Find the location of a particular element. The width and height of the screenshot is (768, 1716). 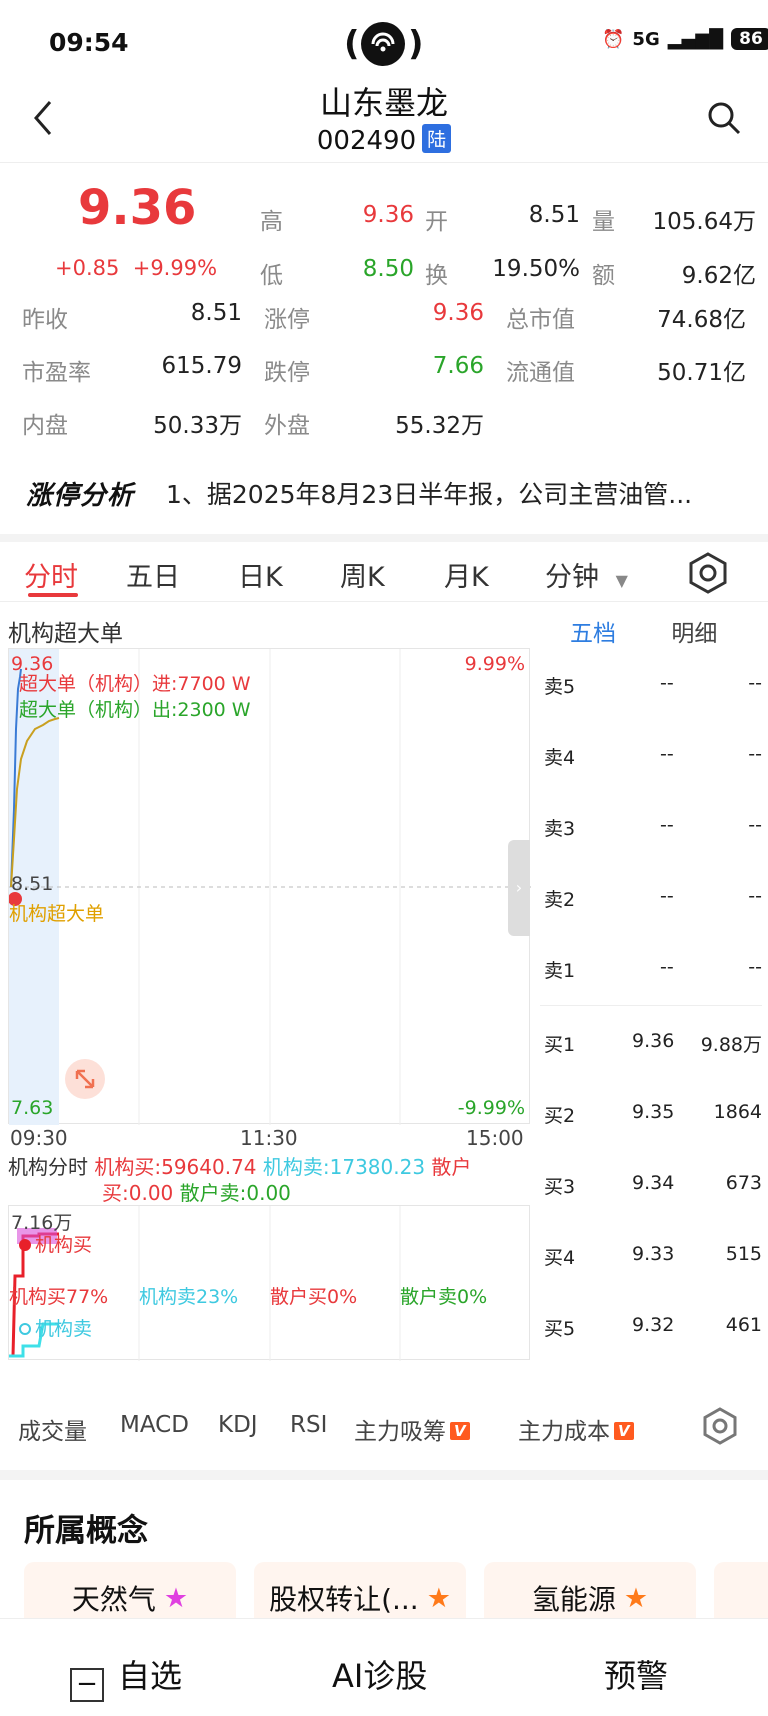

stock-name: 山东墨龙 is located at coordinates (383, 103).